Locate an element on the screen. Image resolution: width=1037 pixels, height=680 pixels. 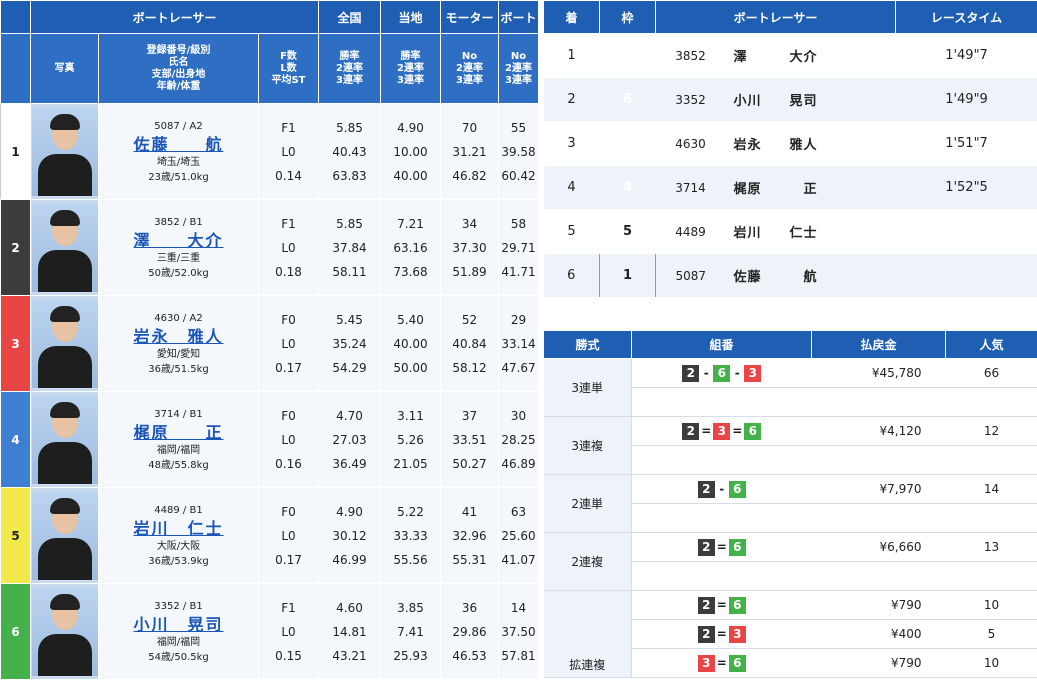
racer-name-link: 岩川 仁士 is located at coordinates (178, 528).